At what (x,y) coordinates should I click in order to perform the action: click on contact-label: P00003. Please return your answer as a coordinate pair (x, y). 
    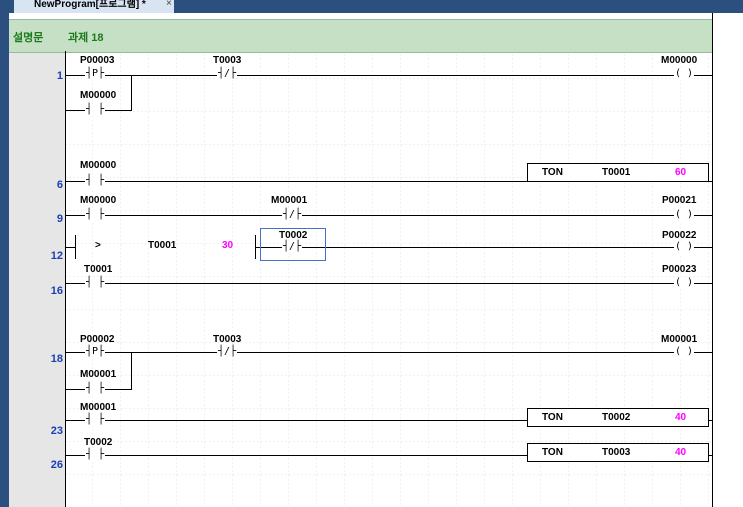
    Looking at the image, I should click on (97, 60).